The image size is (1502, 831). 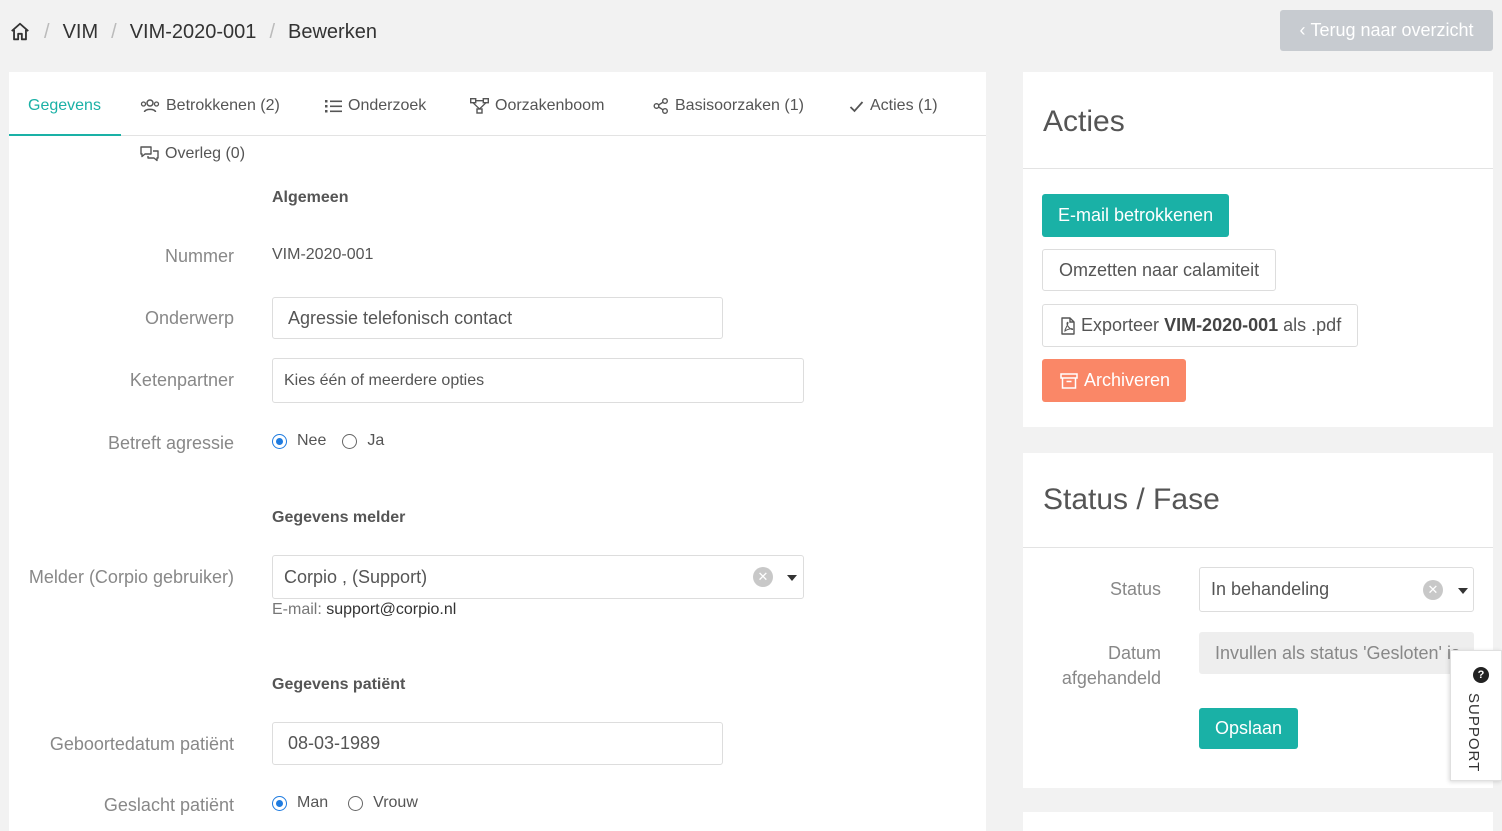 I want to click on tab-oorzakenboom: Oorzakenboom, so click(x=537, y=106).